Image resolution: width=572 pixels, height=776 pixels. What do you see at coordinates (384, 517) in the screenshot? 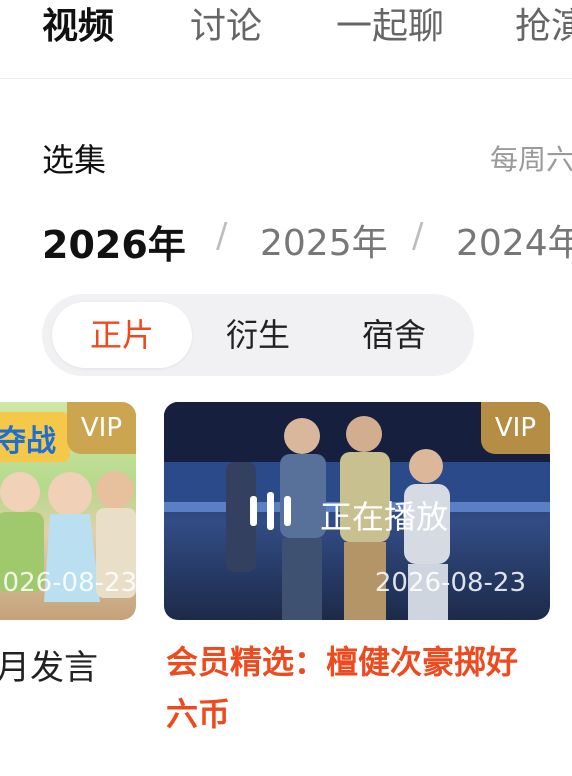
I see `now-playing-label: 正在播放` at bounding box center [384, 517].